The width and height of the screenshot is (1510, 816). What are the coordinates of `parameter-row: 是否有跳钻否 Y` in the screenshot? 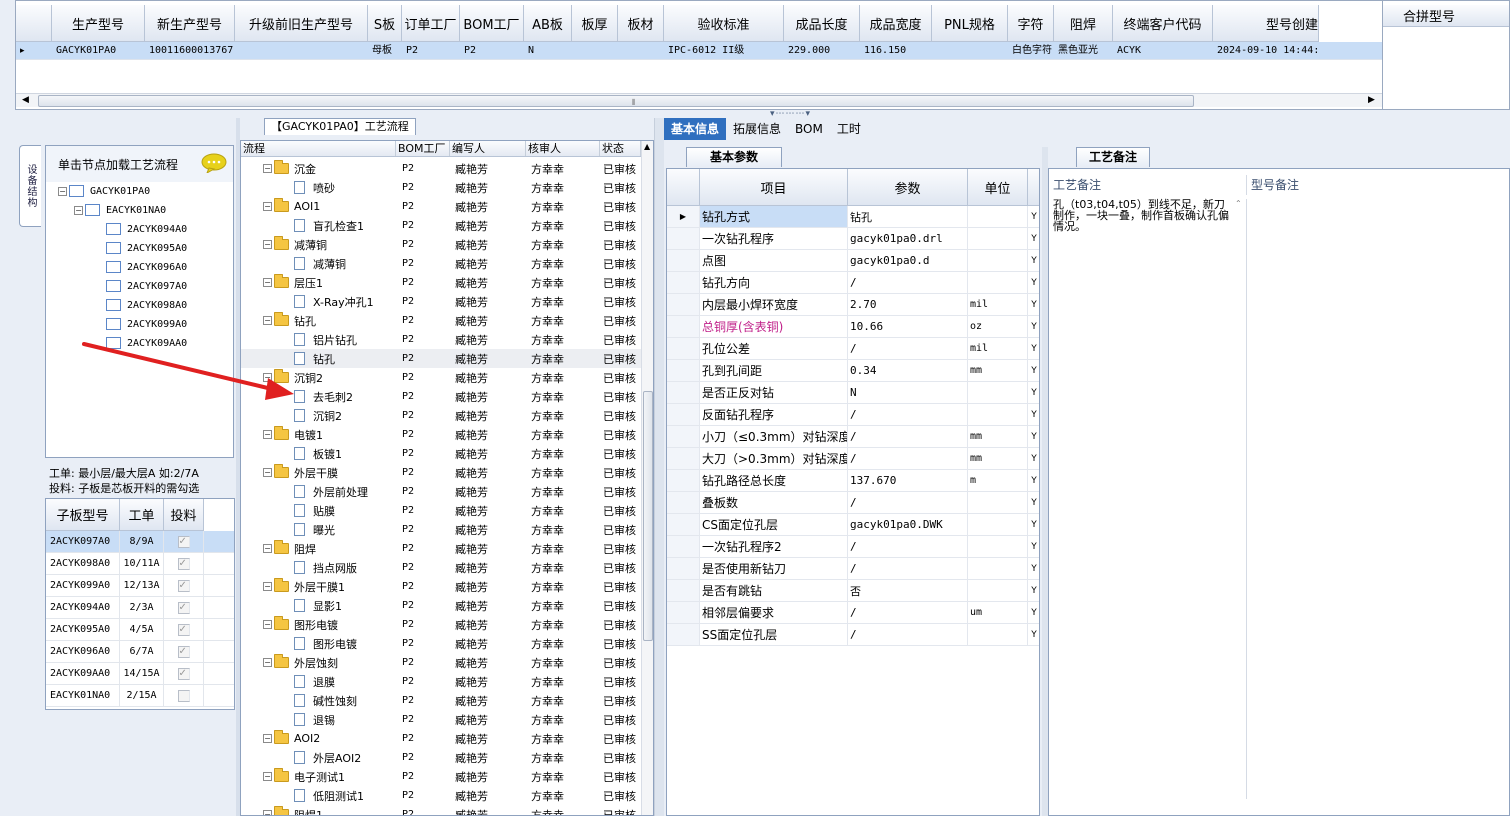 It's located at (853, 591).